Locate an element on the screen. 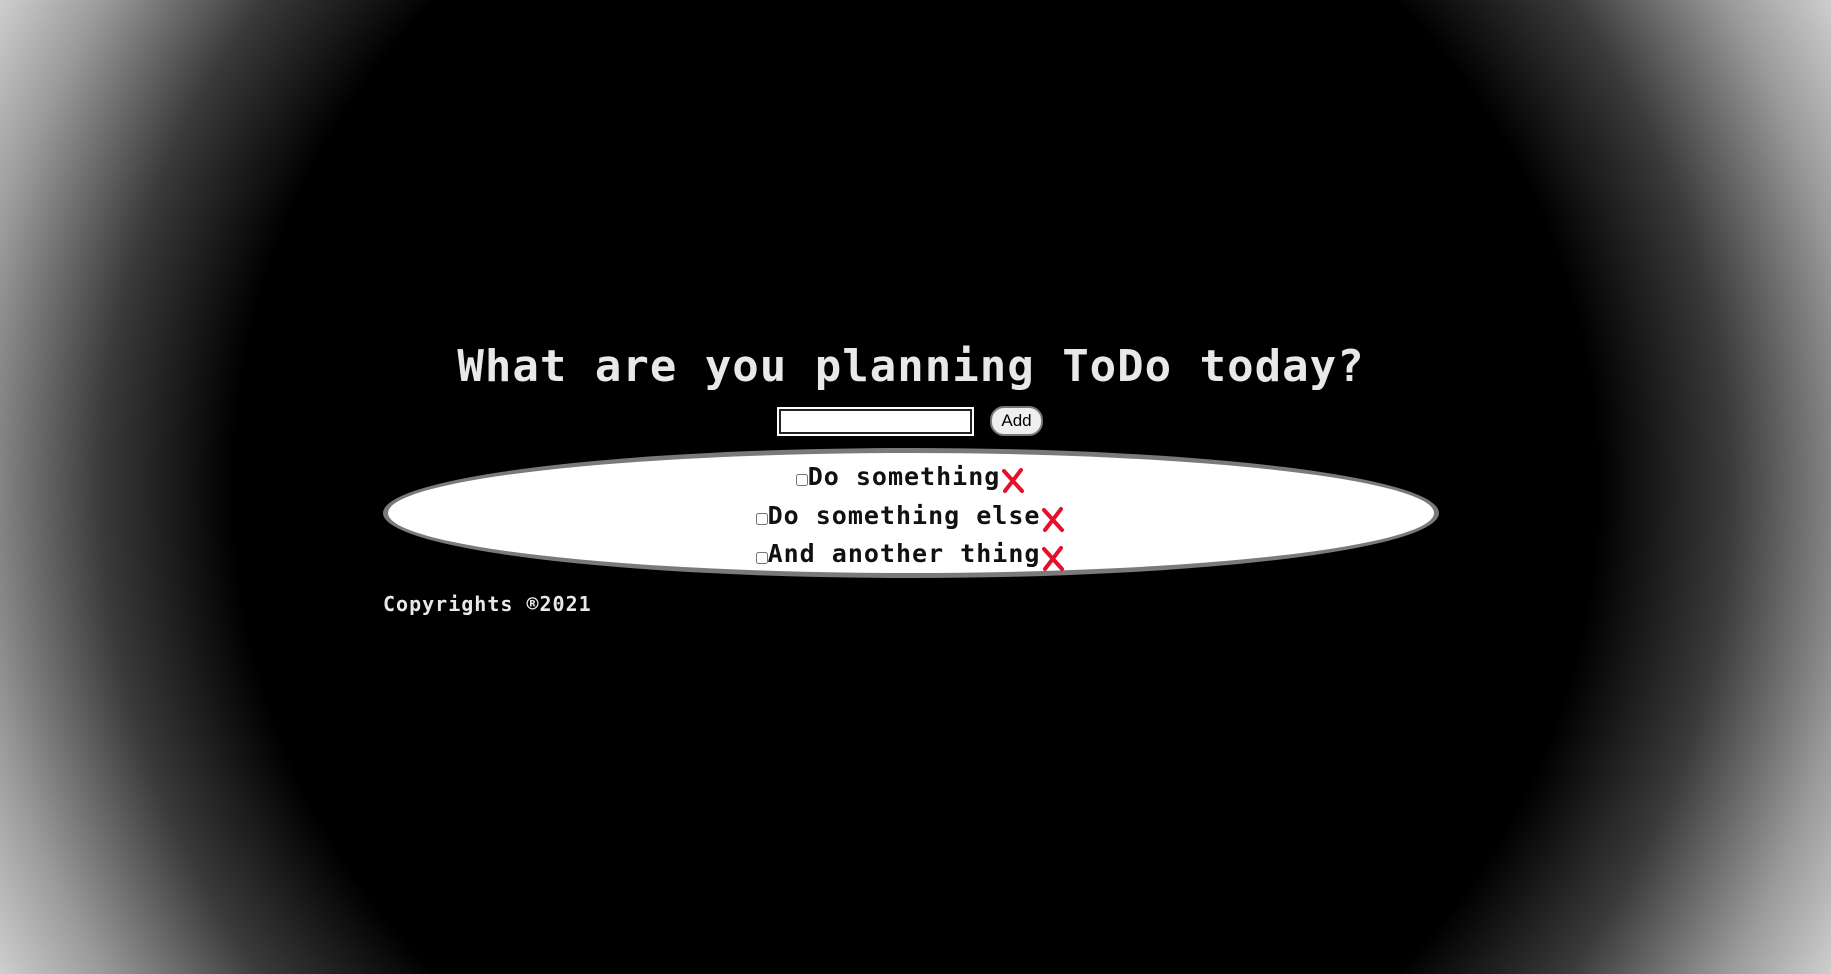 This screenshot has width=1831, height=974. add-todo-form: Add is located at coordinates (911, 421).